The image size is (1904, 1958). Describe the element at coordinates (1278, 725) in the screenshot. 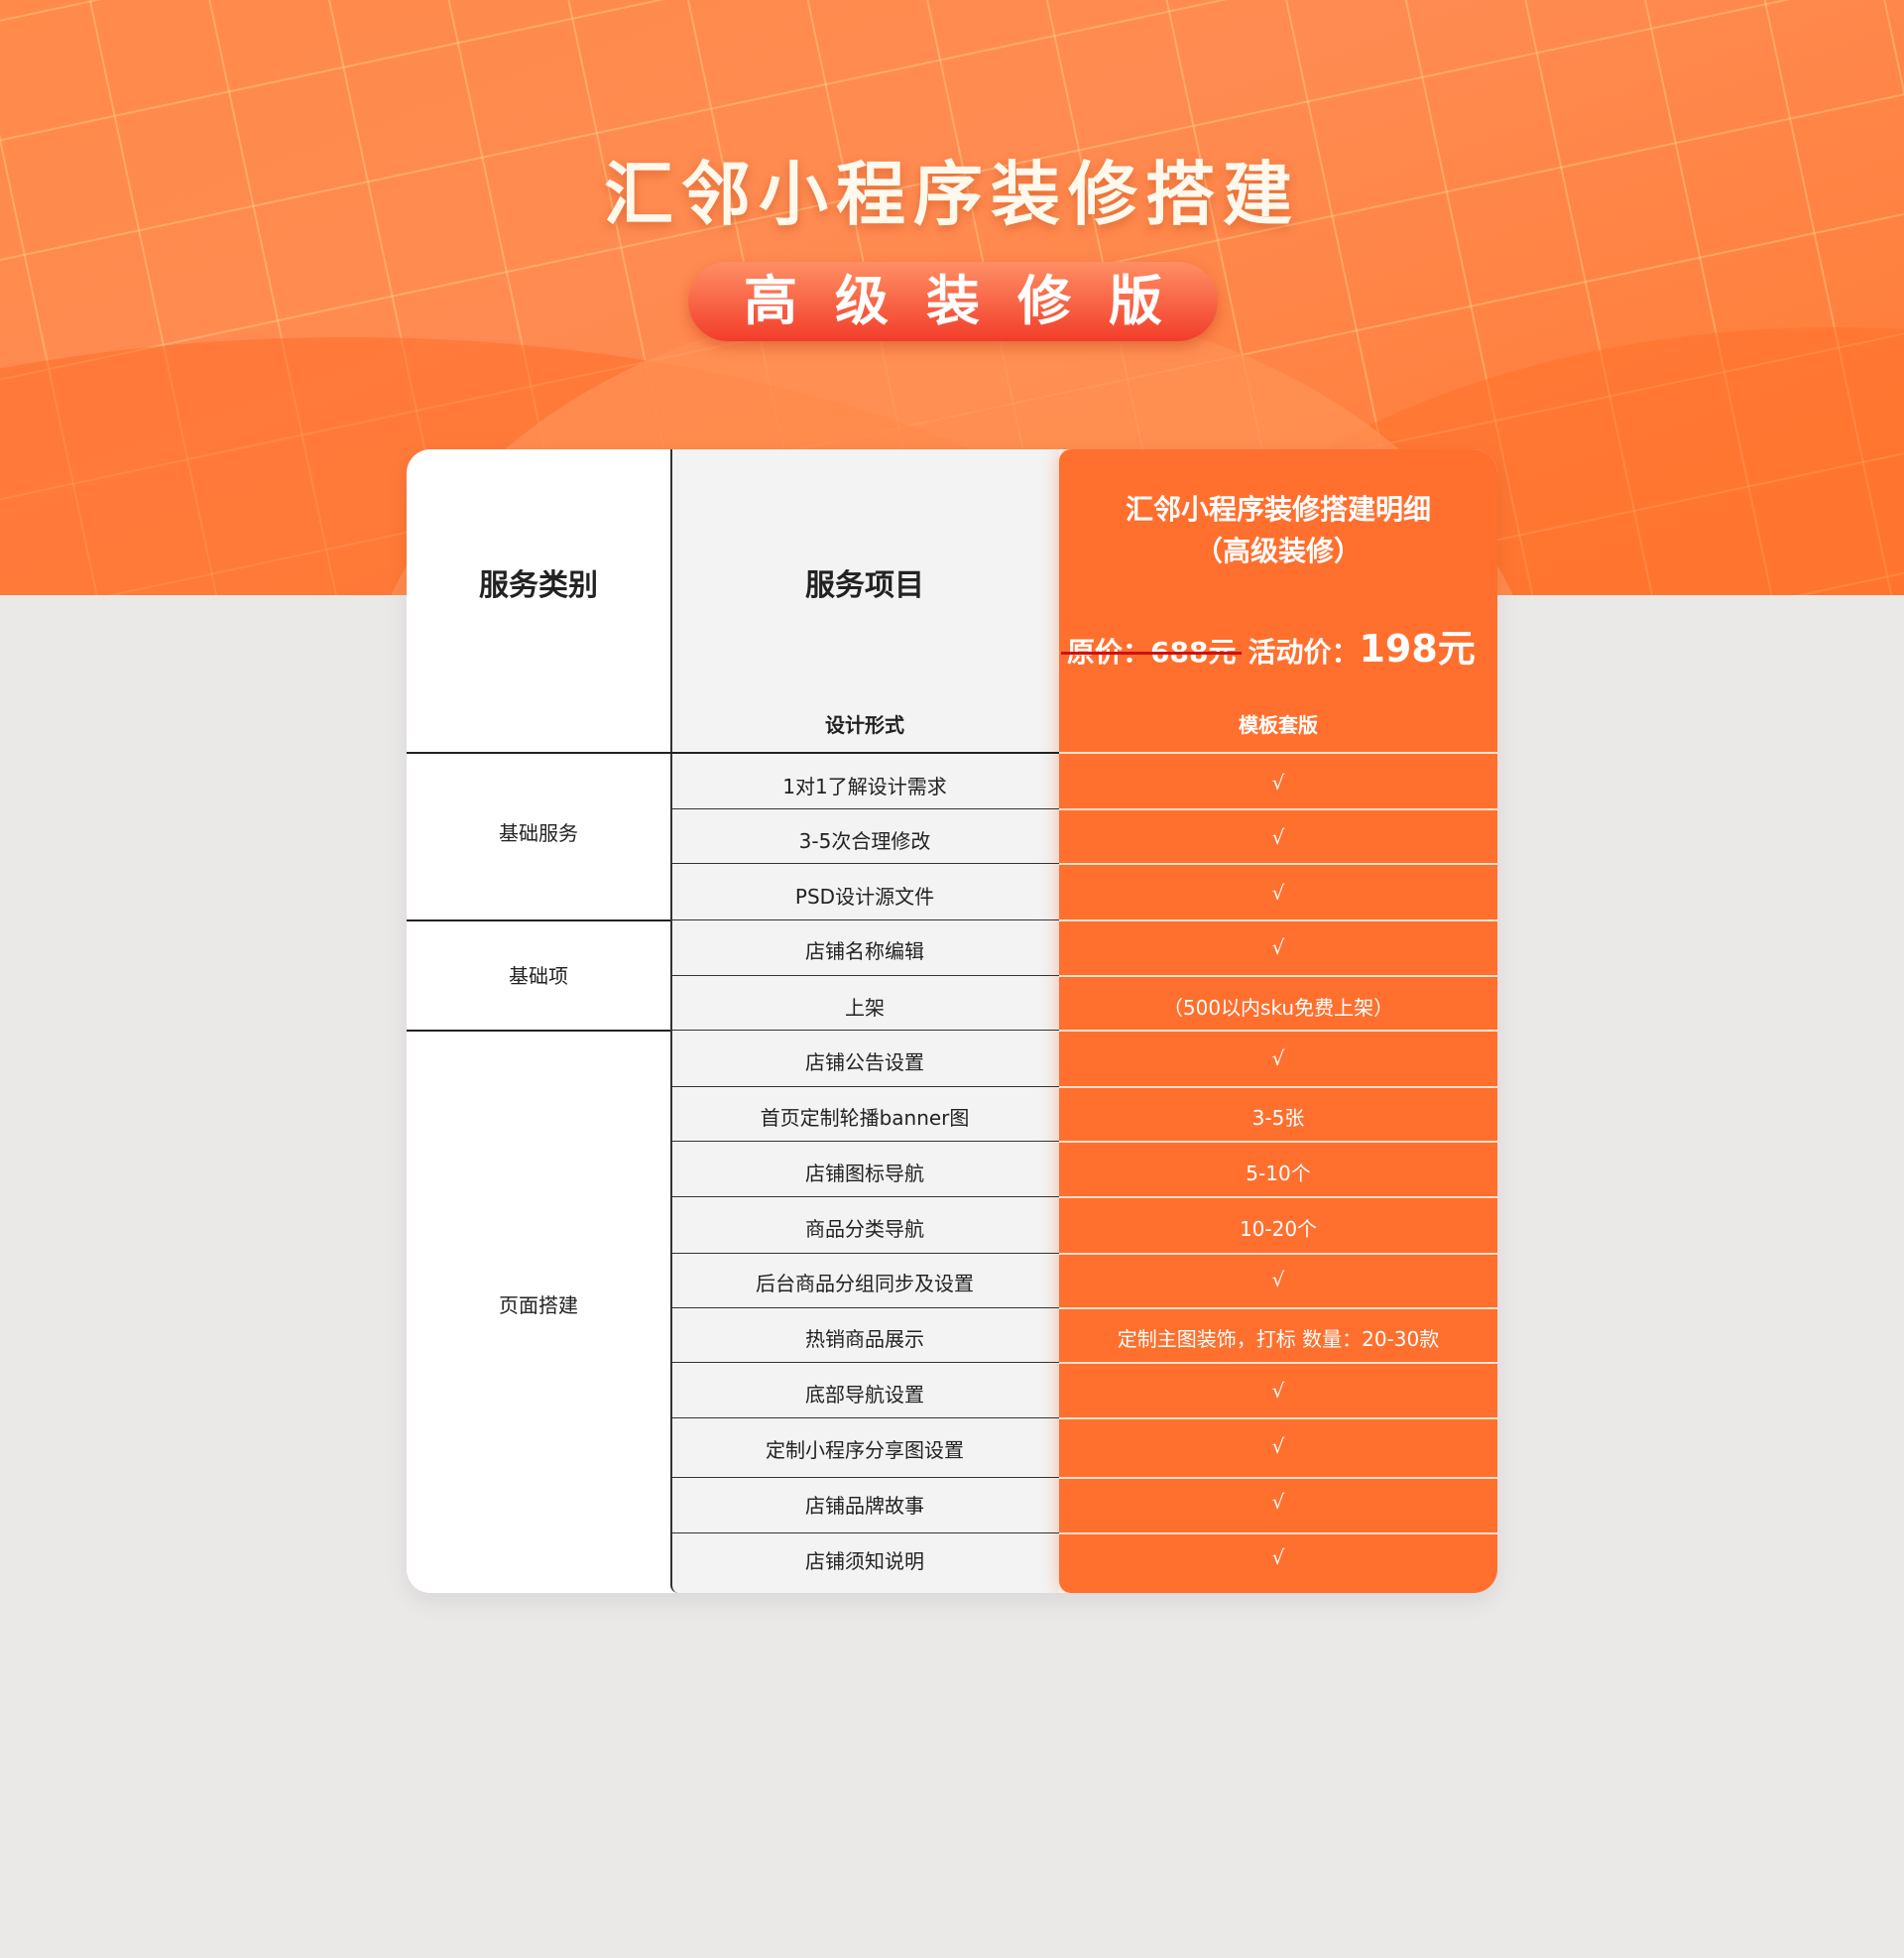

I see `plan-subheader: 模板套版` at that location.